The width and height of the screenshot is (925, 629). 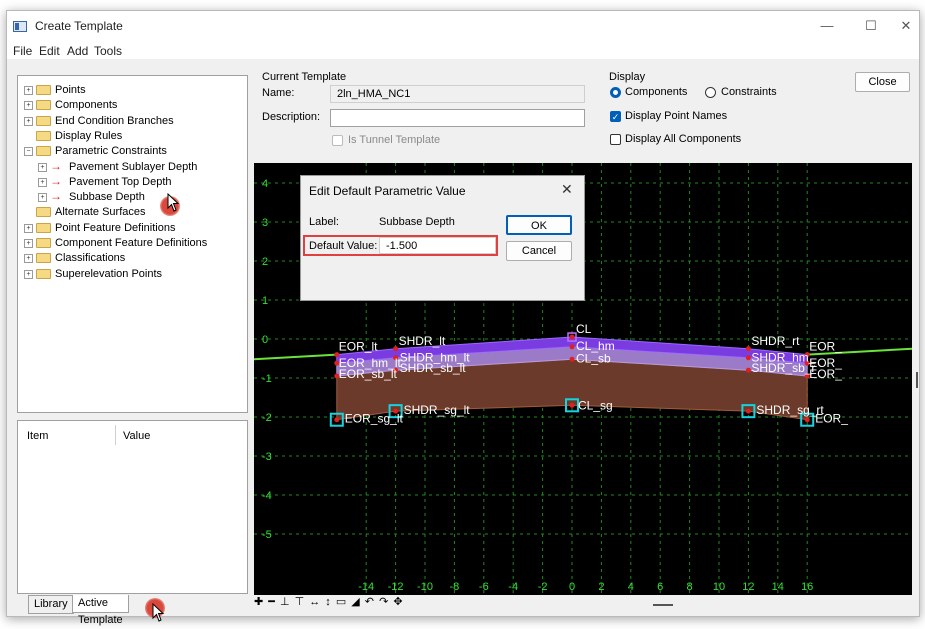 What do you see at coordinates (663, 605) in the screenshot?
I see `splitter-grip` at bounding box center [663, 605].